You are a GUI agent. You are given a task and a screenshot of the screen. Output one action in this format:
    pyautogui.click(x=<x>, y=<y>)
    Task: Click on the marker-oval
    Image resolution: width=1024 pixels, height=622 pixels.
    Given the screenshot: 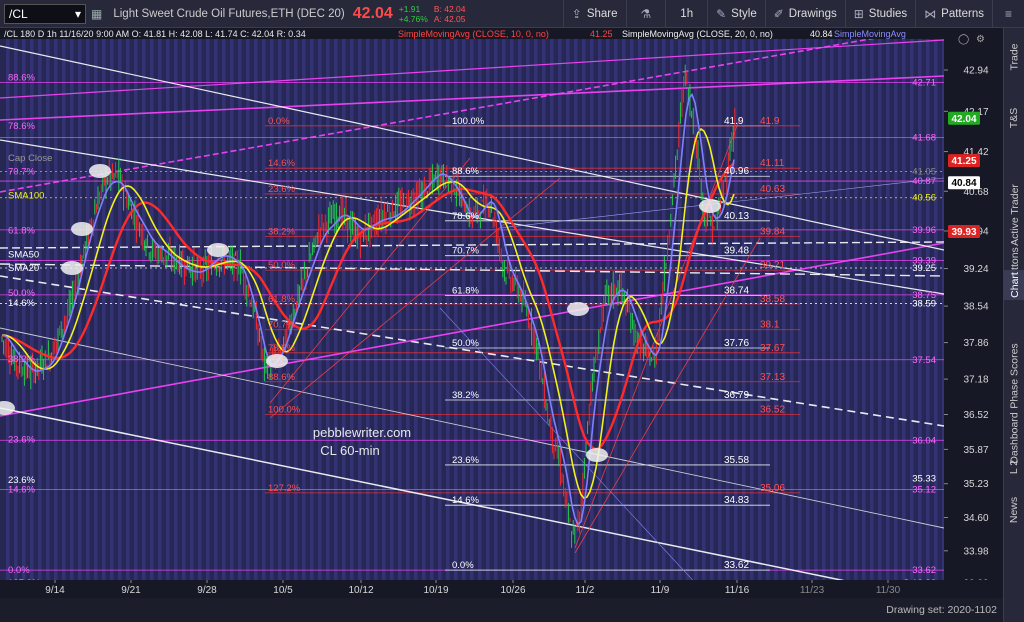 What is the action you would take?
    pyautogui.click(x=277, y=361)
    